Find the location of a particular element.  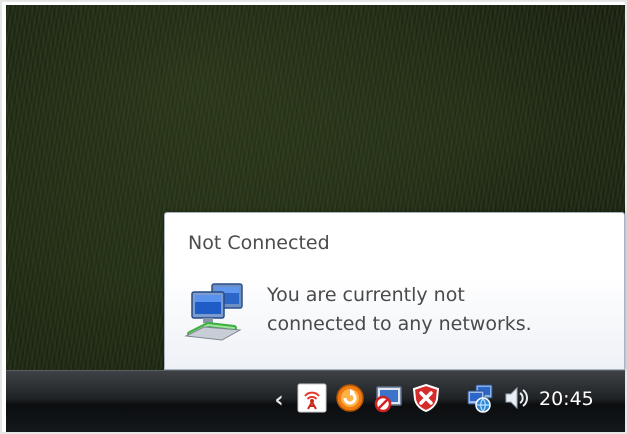

show-hidden-icons-chevron-icon: ‹ is located at coordinates (279, 400).